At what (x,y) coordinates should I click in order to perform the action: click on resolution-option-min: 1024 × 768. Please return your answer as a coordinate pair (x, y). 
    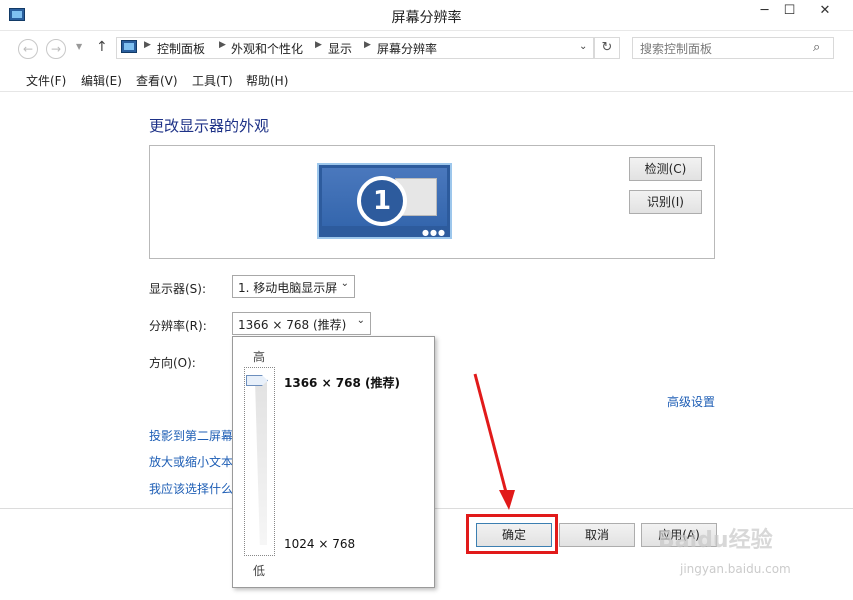
    Looking at the image, I should click on (319, 544).